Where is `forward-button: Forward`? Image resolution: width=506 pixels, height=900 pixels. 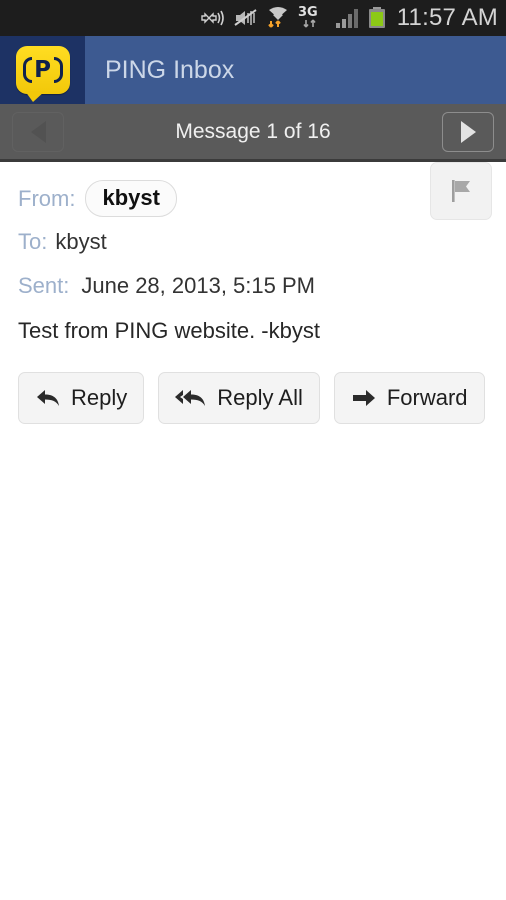 forward-button: Forward is located at coordinates (409, 397).